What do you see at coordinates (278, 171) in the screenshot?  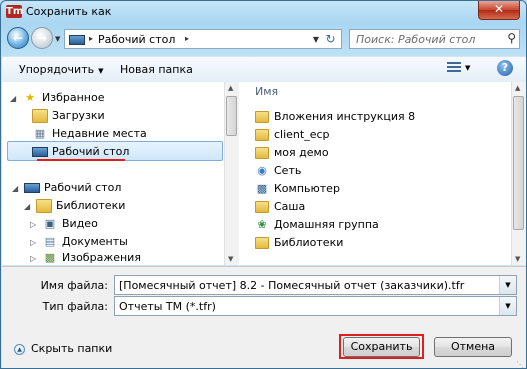 I see `list-item: ◉ Сеть` at bounding box center [278, 171].